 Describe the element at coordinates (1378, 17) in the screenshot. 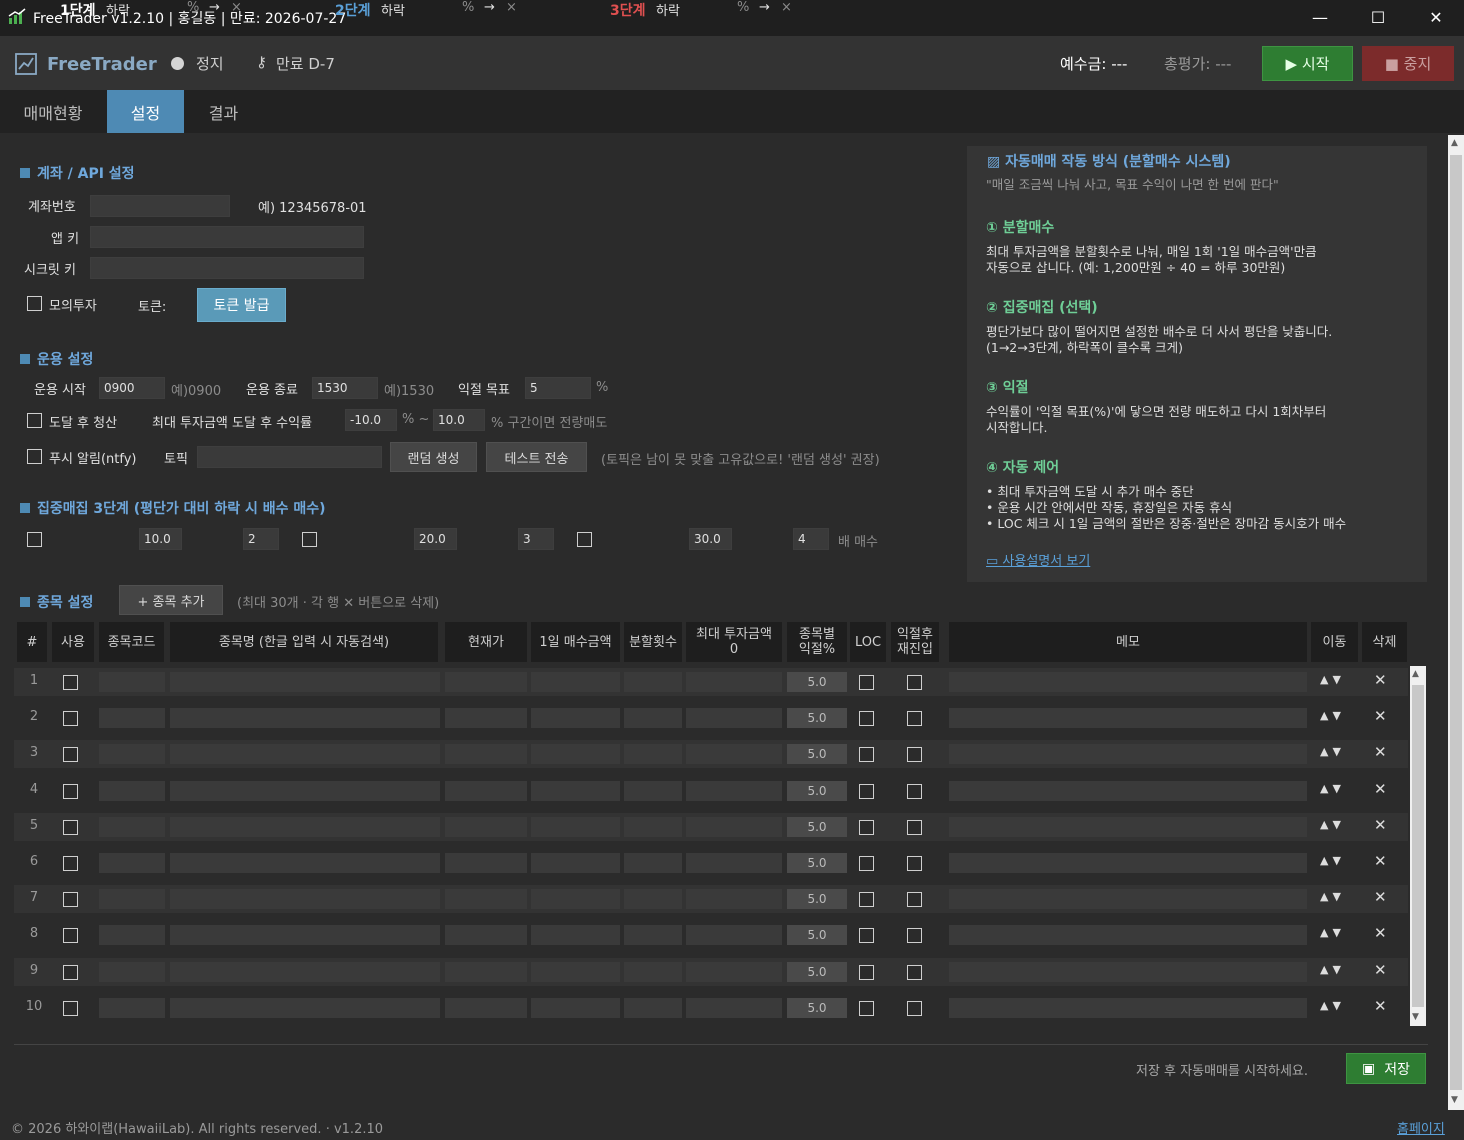

I see `maximize-button: ☐` at that location.